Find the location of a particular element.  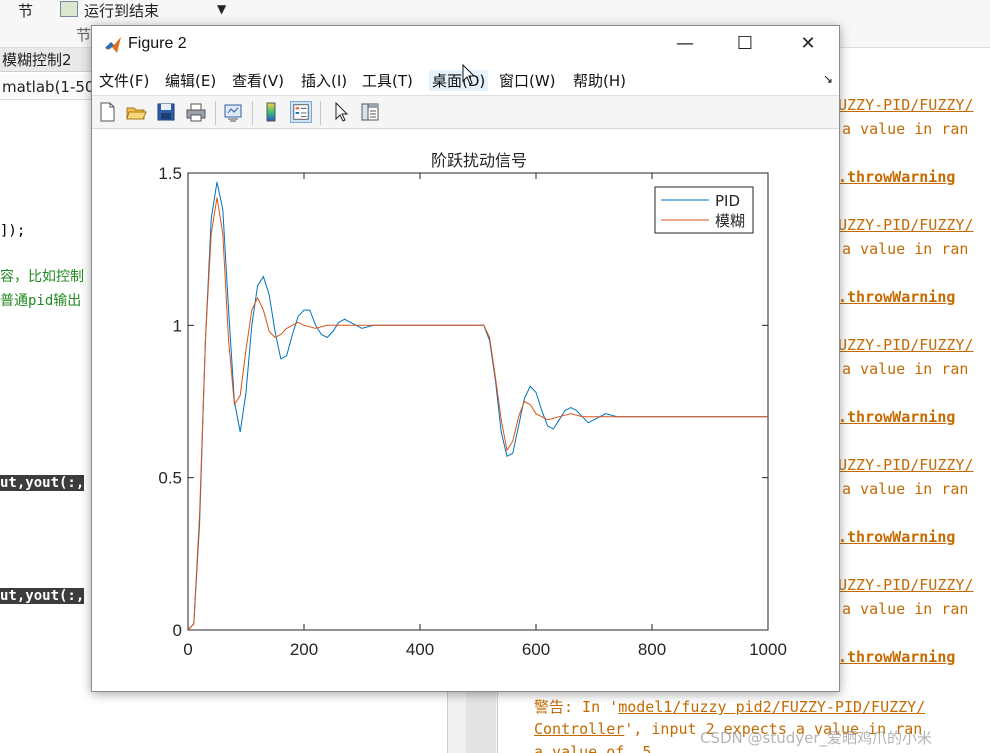

maximize-button: ☐ is located at coordinates (745, 45).